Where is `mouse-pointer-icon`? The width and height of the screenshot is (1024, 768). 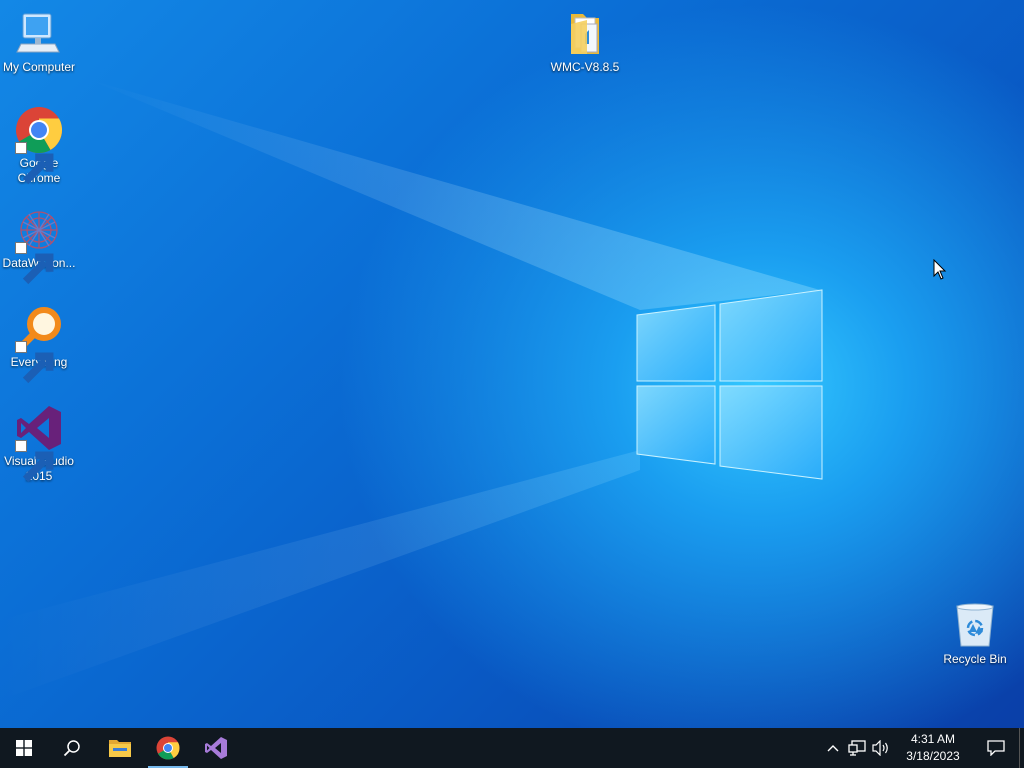
mouse-pointer-icon is located at coordinates (940, 269).